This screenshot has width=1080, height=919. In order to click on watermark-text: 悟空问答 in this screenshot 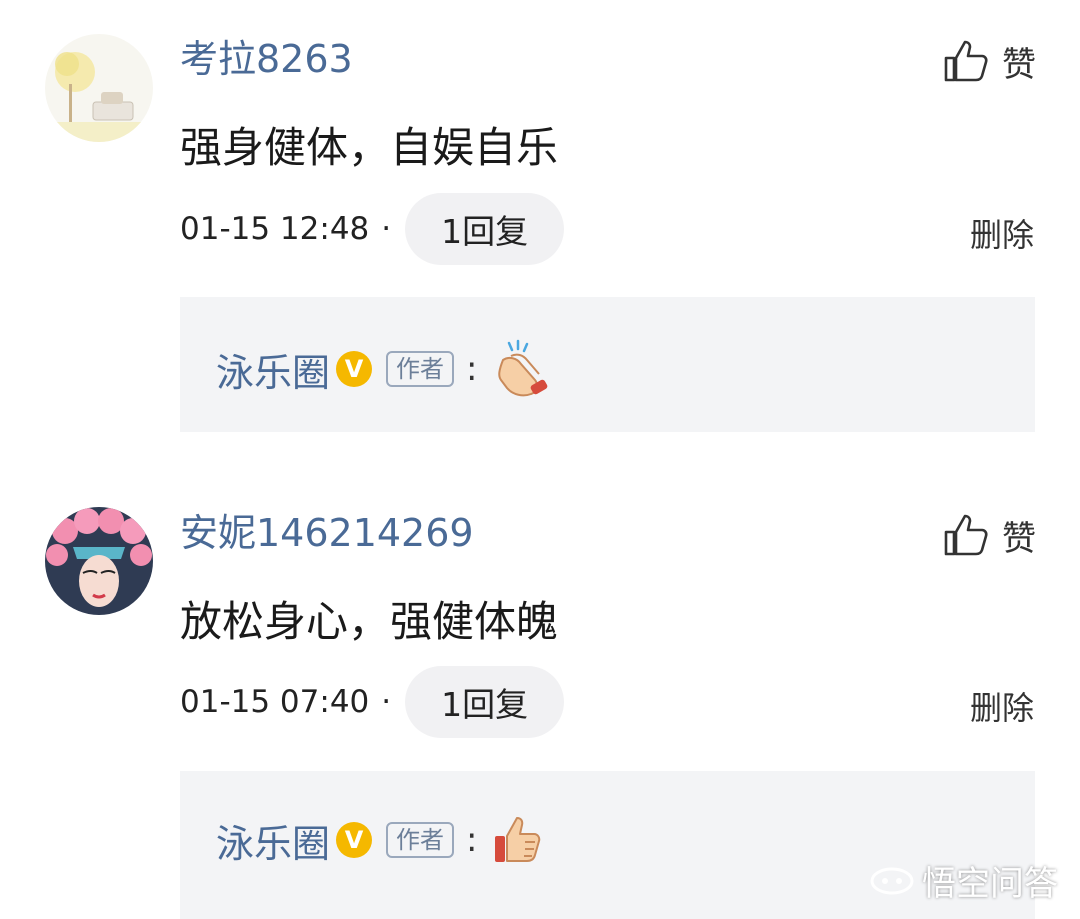, I will do `click(990, 884)`.